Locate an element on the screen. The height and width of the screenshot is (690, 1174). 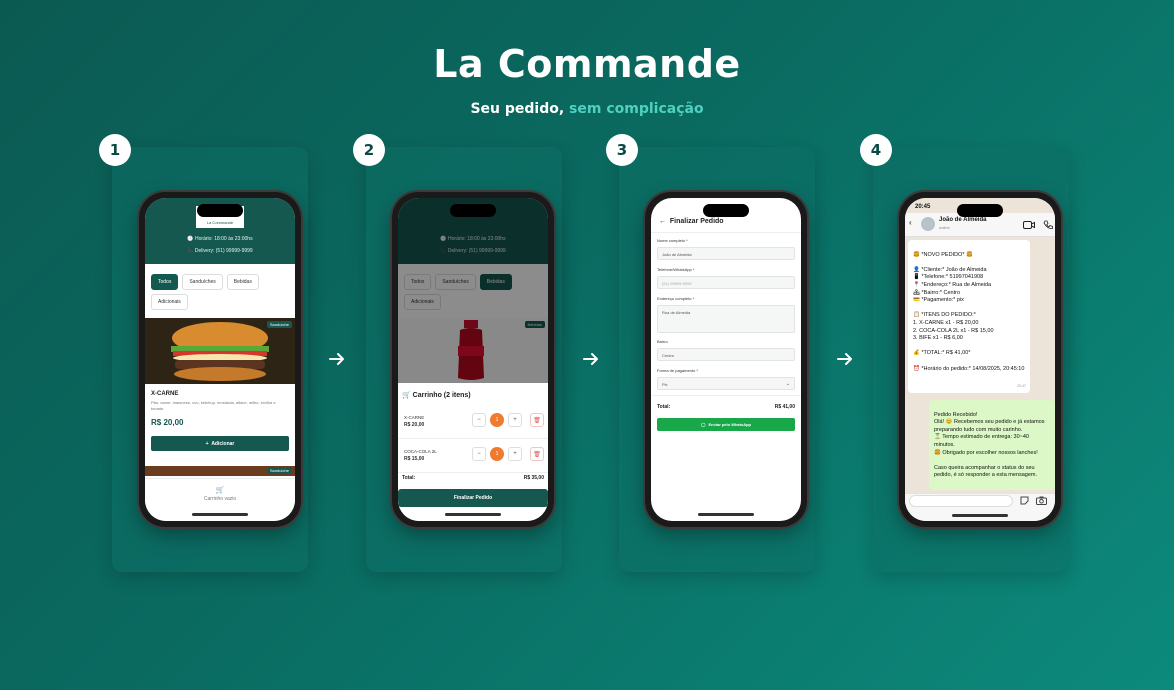
contact-status: online is located at coordinates (944, 227).